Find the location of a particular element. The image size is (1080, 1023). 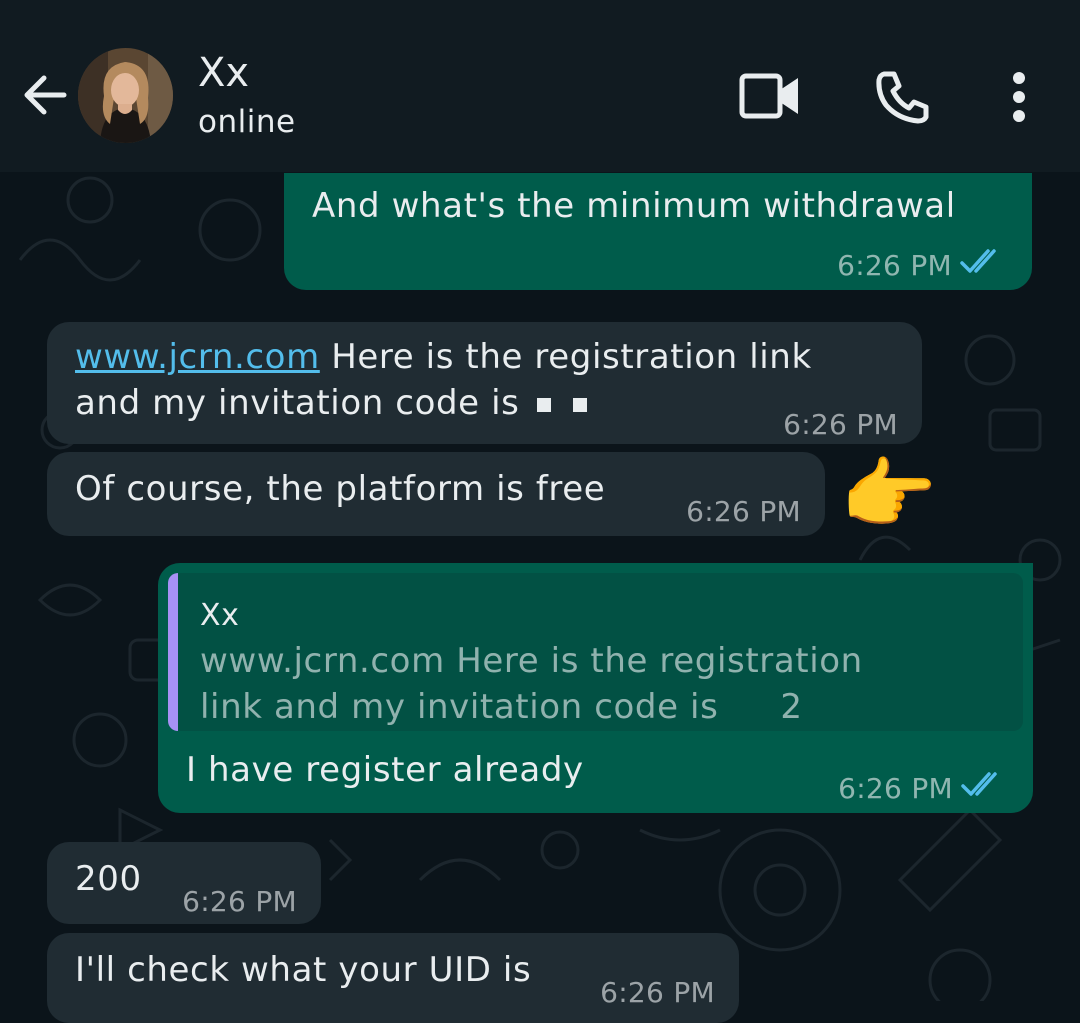

contact-status: online is located at coordinates (247, 122).